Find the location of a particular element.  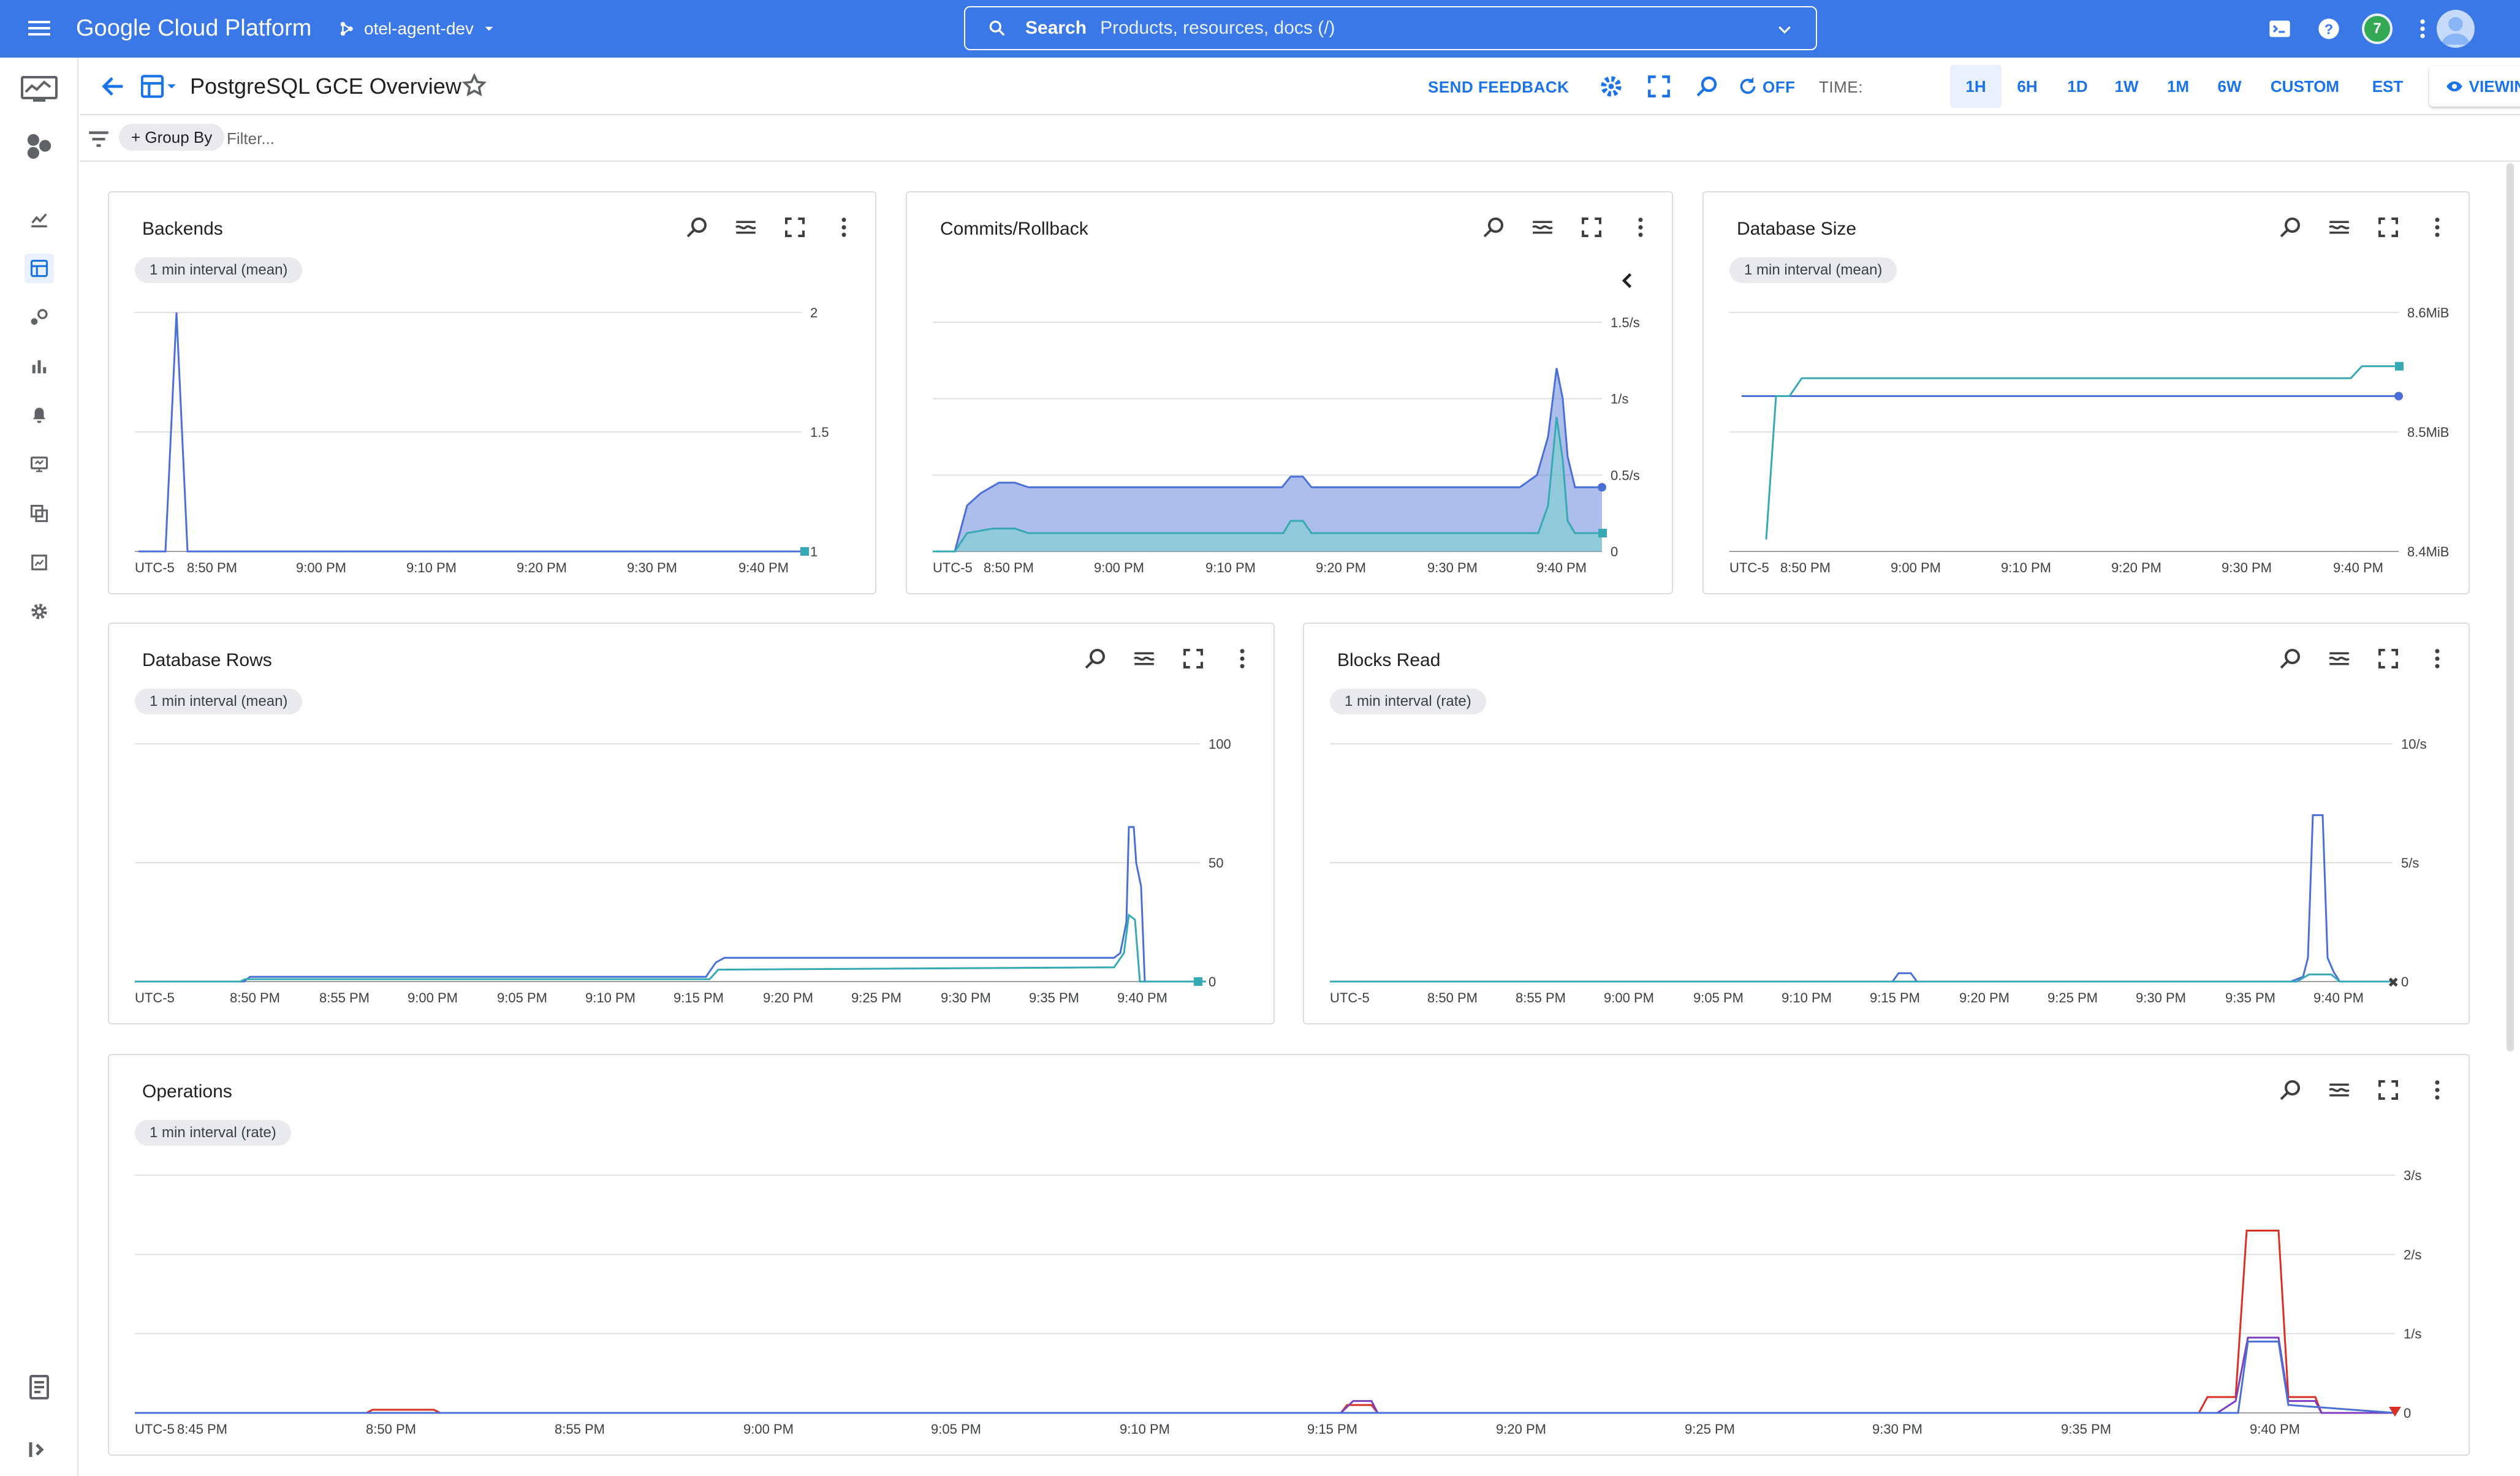

scrollbar is located at coordinates (2510, 607).